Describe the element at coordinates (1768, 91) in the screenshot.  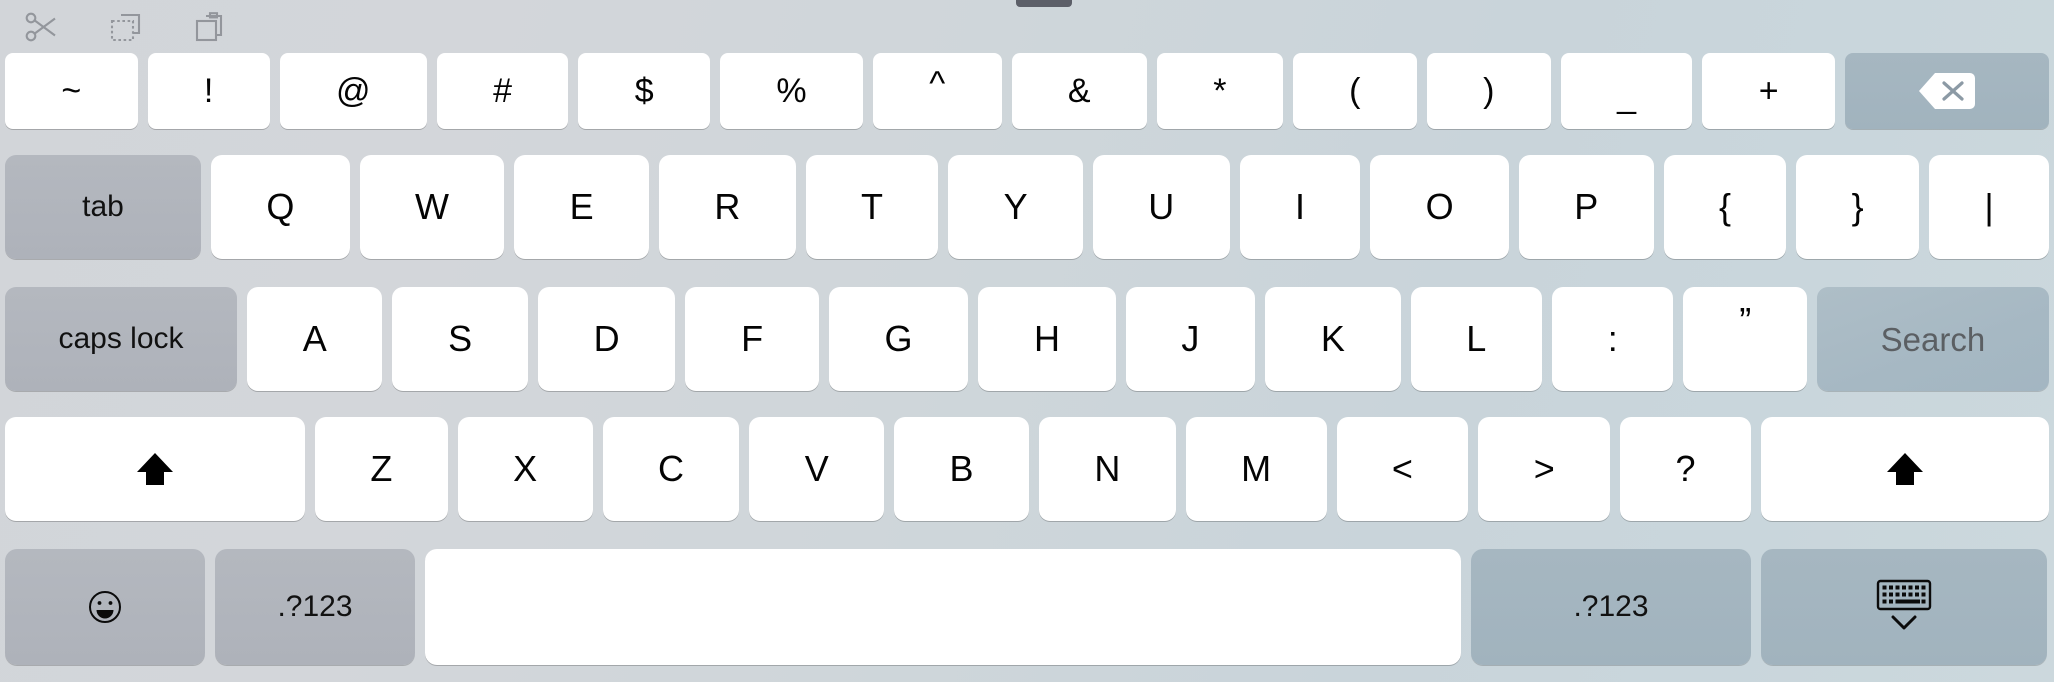
I see `key-plus: +` at that location.